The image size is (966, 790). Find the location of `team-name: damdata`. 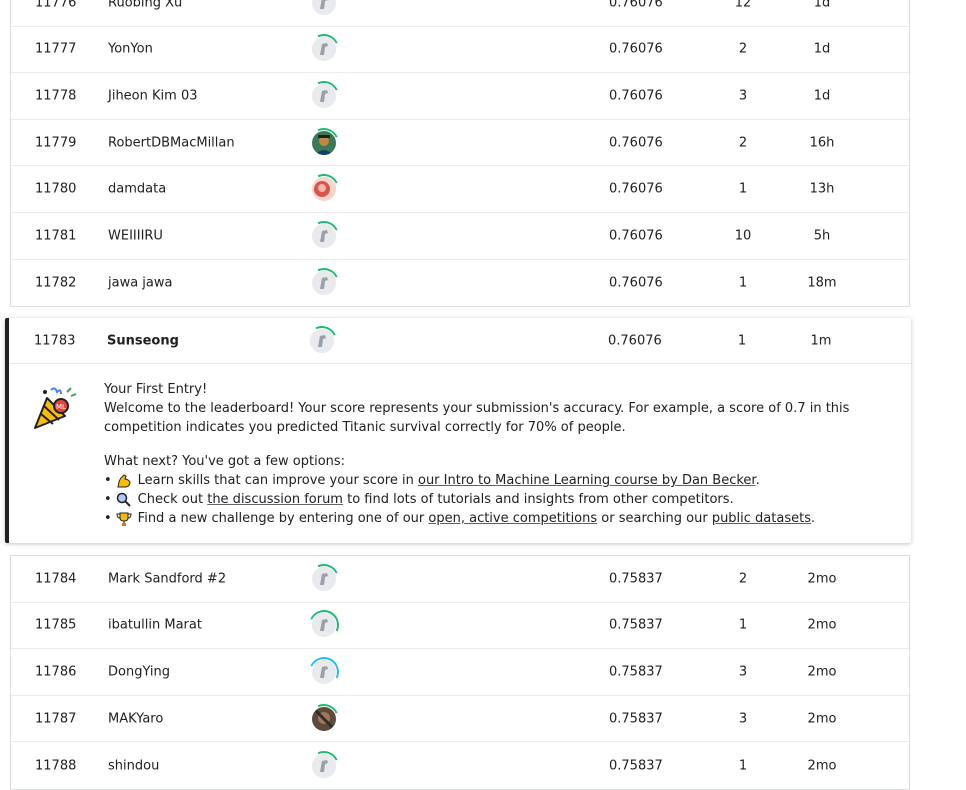

team-name: damdata is located at coordinates (137, 189).